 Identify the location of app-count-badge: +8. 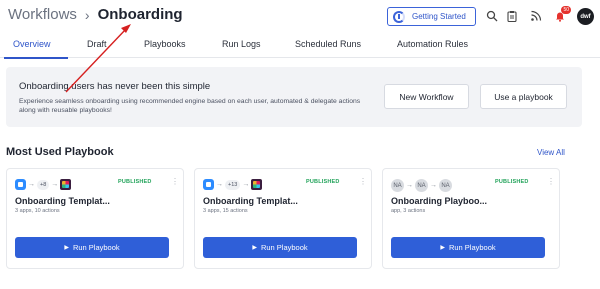
(43, 184).